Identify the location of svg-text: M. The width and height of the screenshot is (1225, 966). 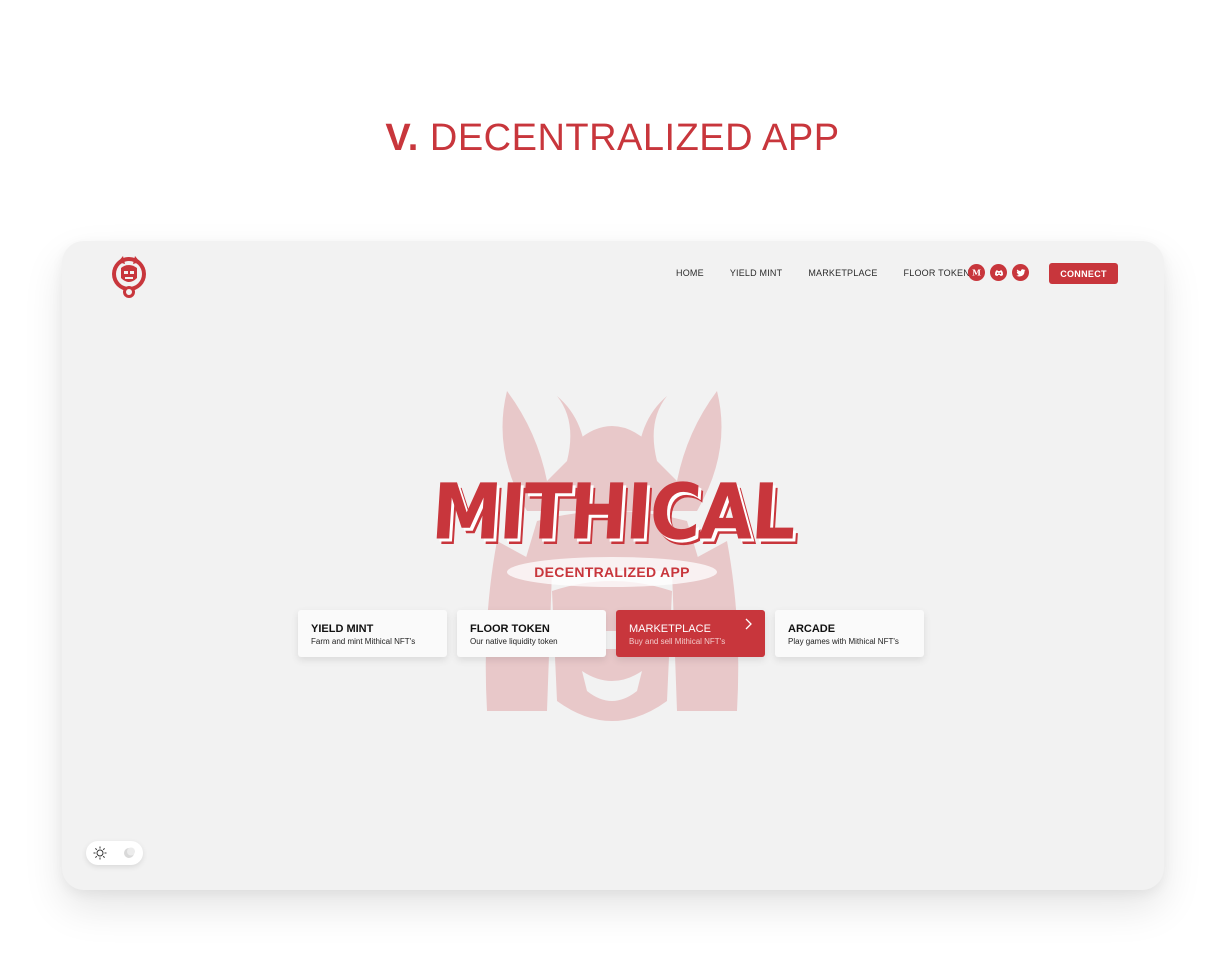
(976, 272).